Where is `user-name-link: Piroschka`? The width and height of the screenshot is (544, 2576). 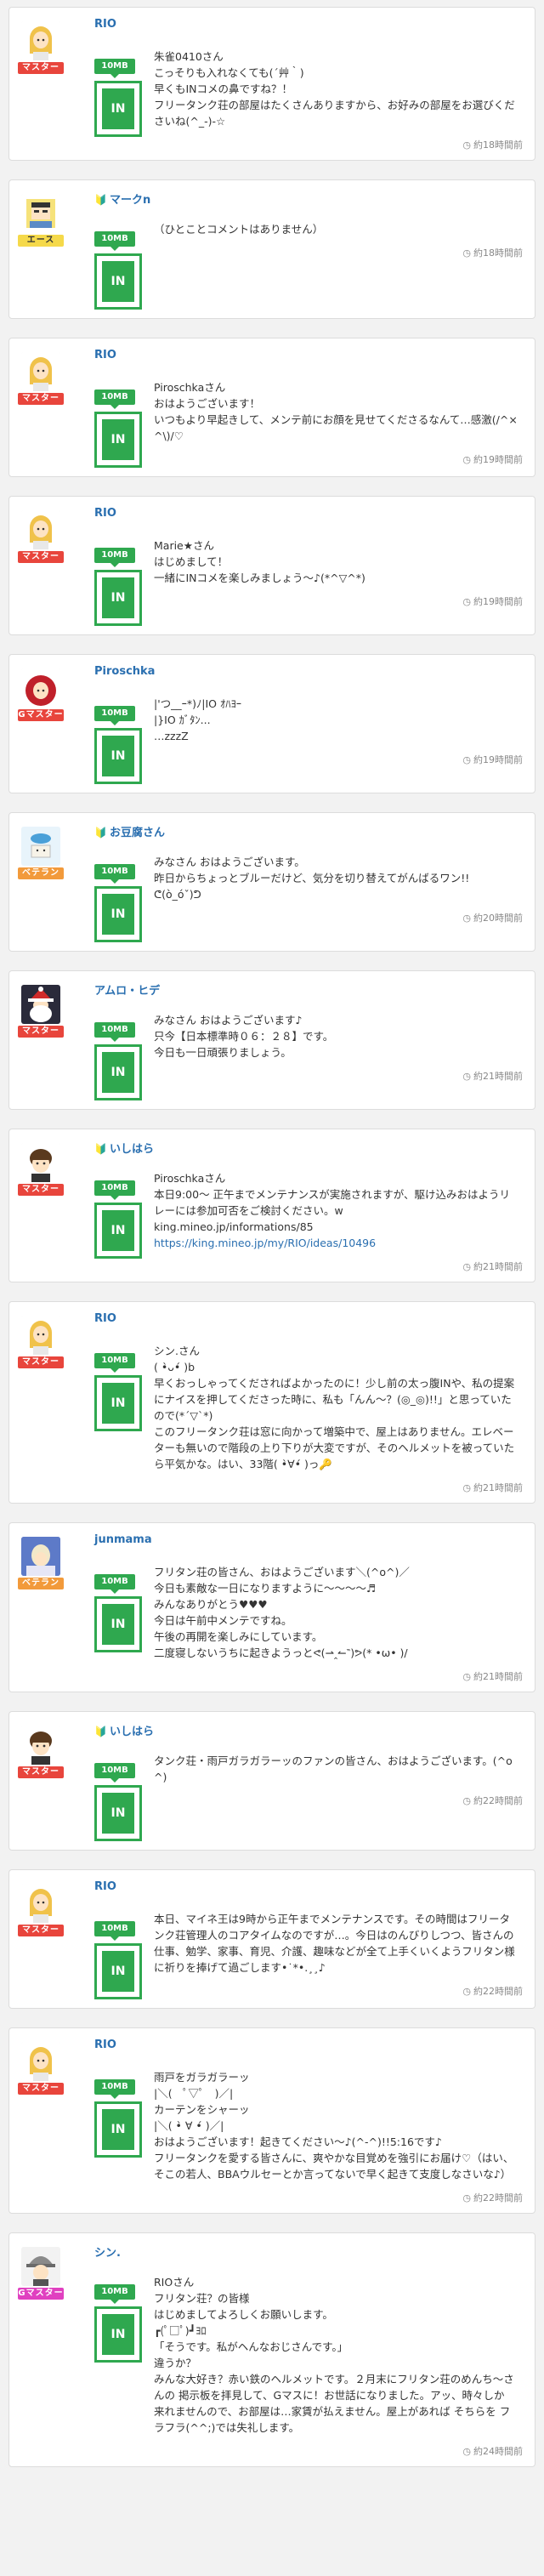 user-name-link: Piroschka is located at coordinates (124, 671).